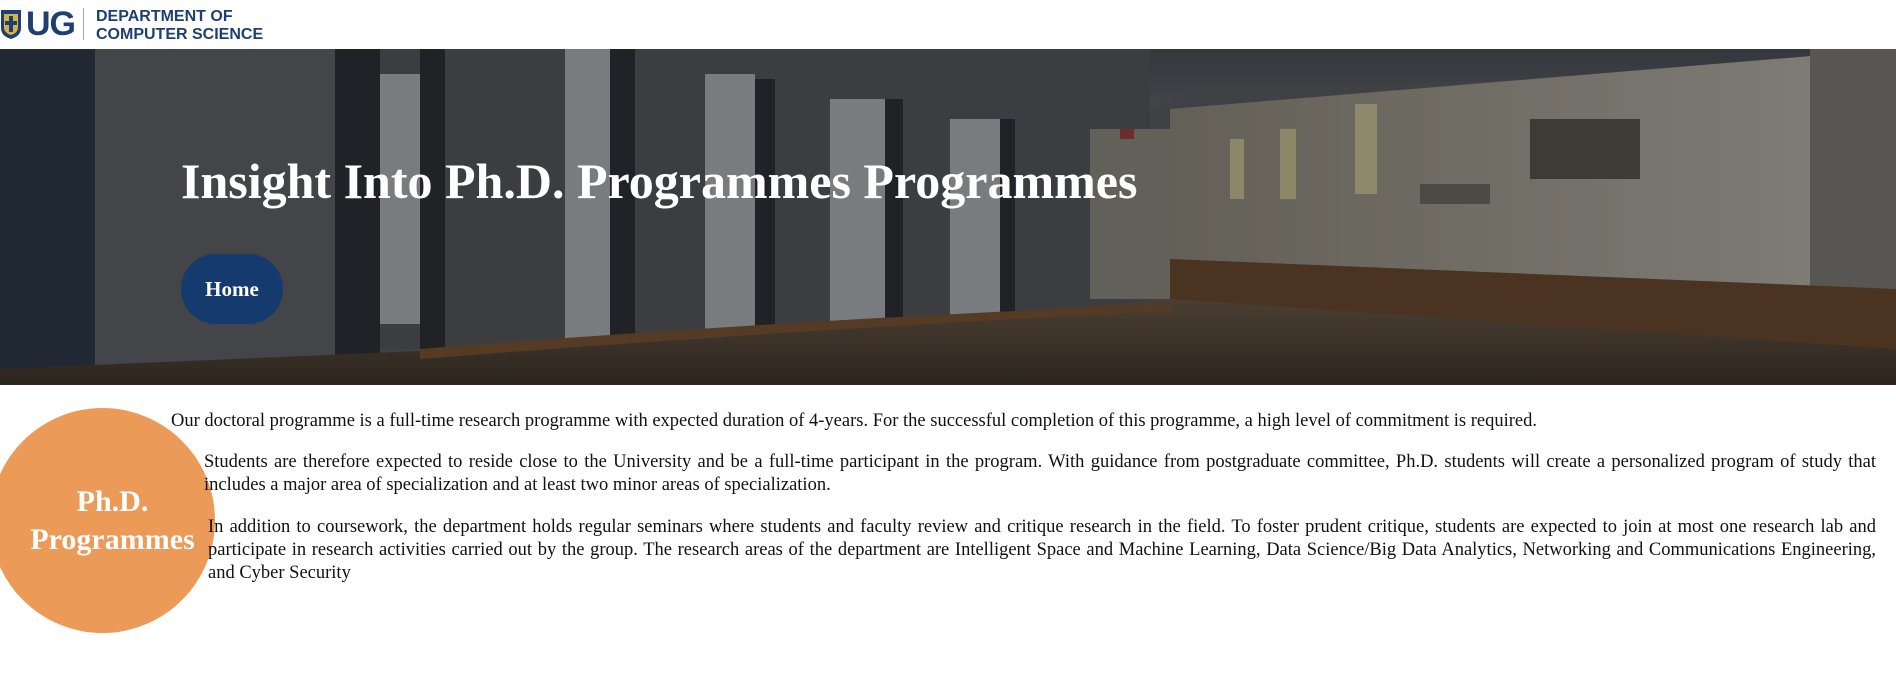 This screenshot has height=682, width=1896. I want to click on site-header: UG DEPARTMENT OF COMPUTER SCIENCE, so click(948, 24).